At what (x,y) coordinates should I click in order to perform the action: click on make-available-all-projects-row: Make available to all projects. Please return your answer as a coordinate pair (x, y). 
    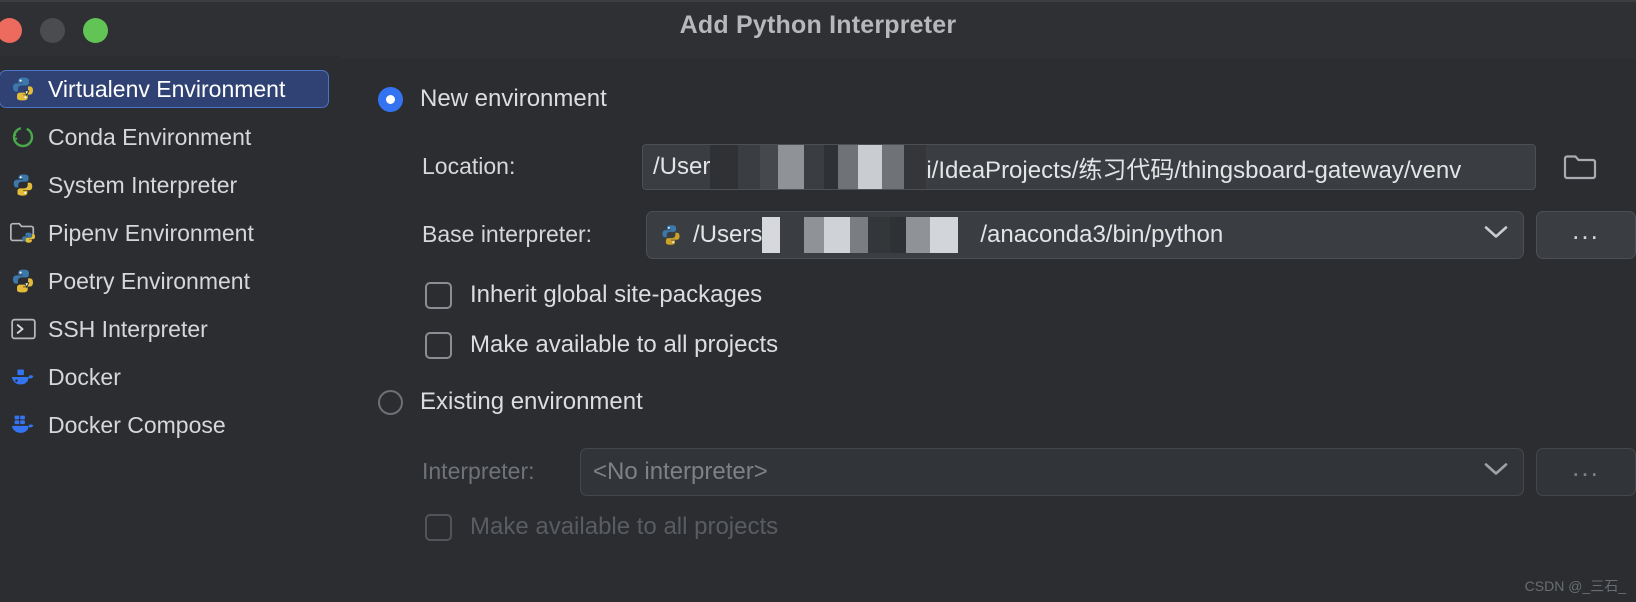
    Looking at the image, I should click on (601, 345).